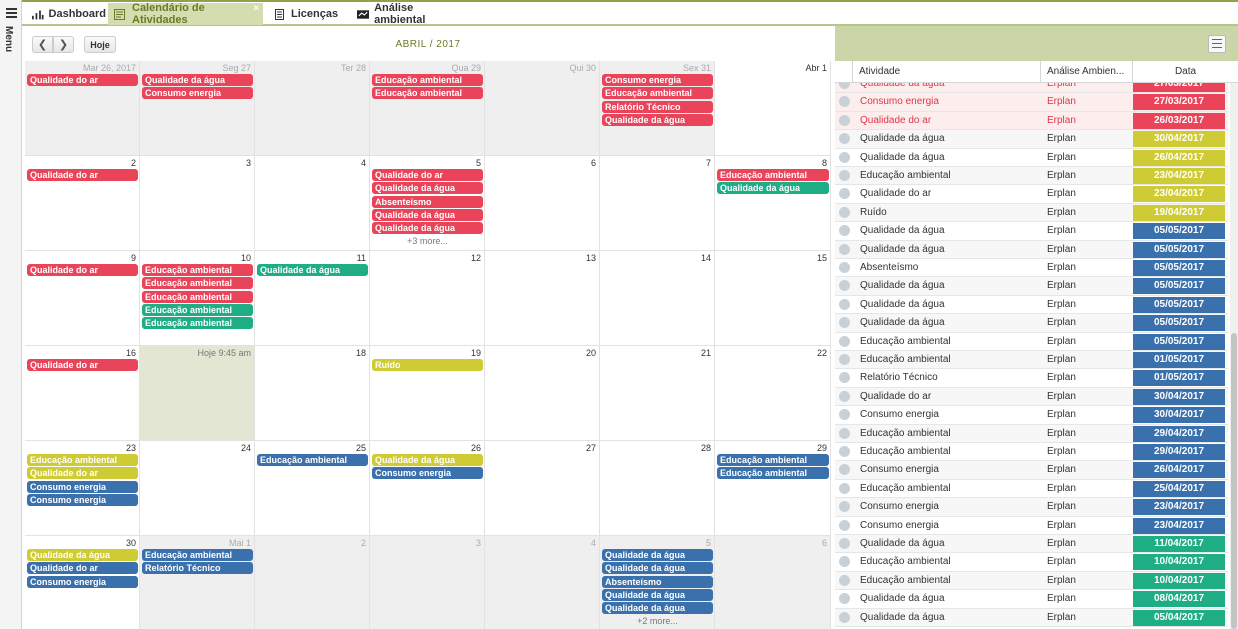 The height and width of the screenshot is (629, 1238). I want to click on table-row: Educação ambiental Erplan 05/05/2017, so click(1031, 342).